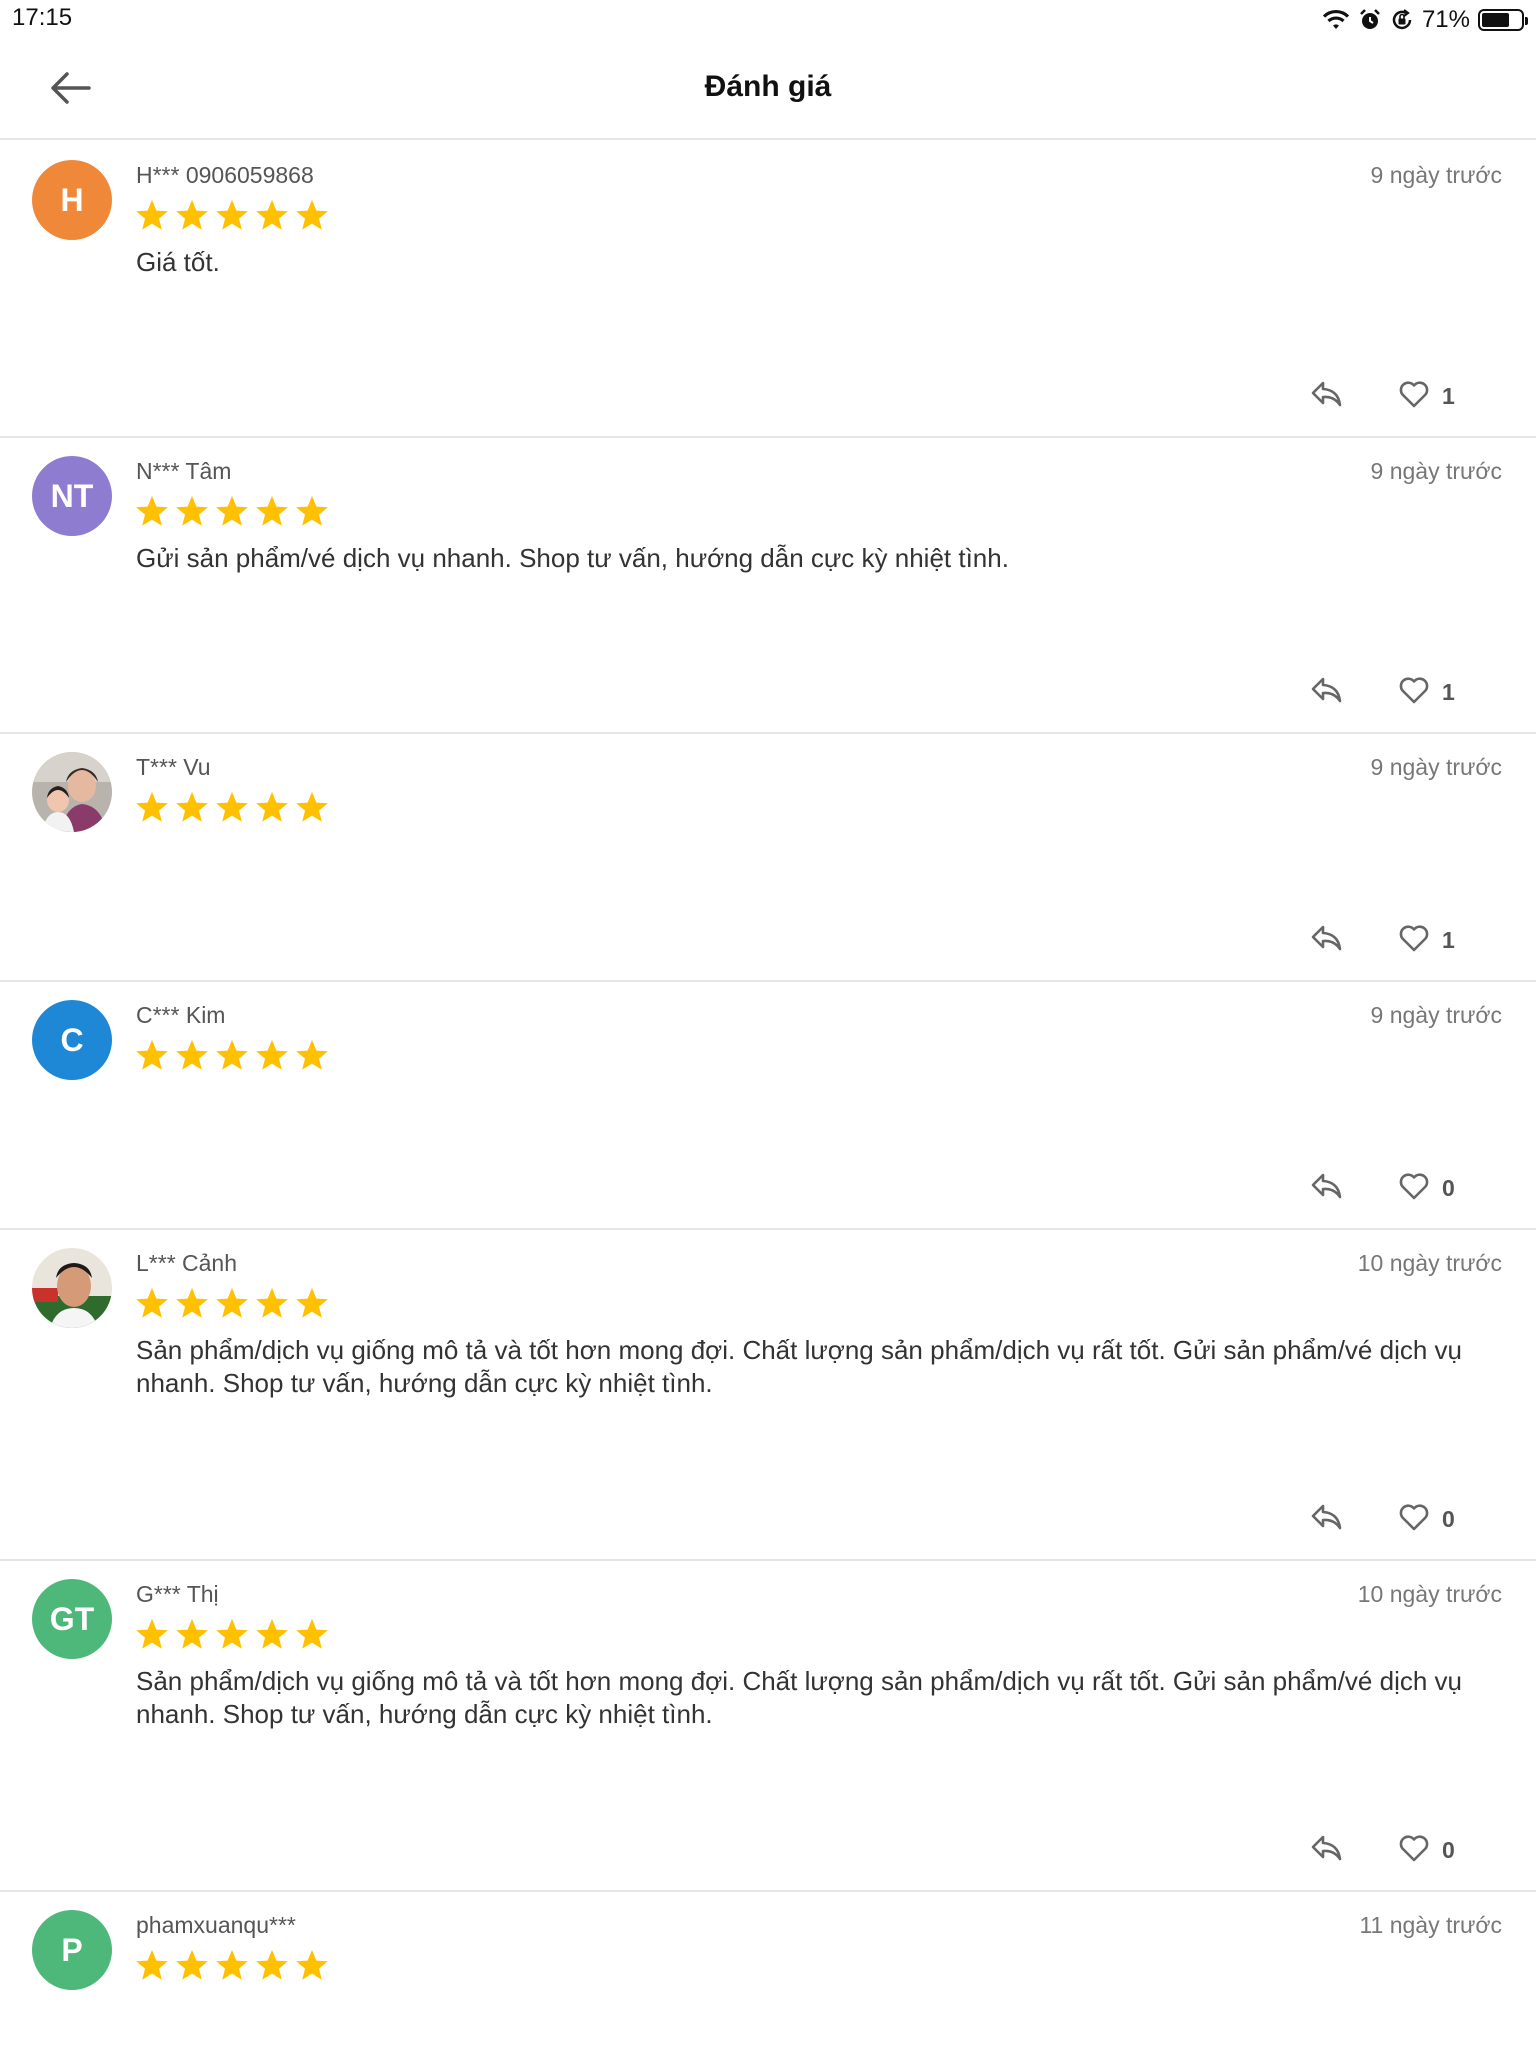 The width and height of the screenshot is (1536, 2072). I want to click on reviewer-name: N*** Tâm, so click(184, 471).